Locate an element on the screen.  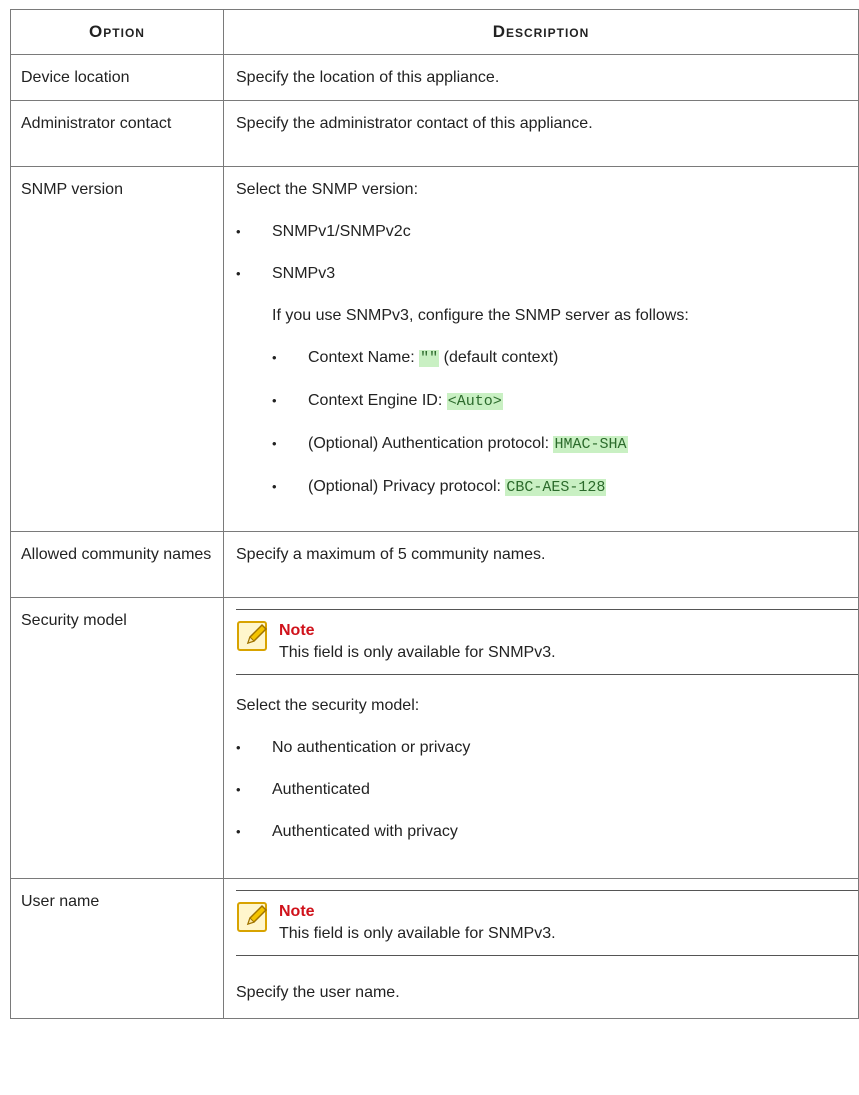
context-name-suffix: (default context) is located at coordinates (499, 357).